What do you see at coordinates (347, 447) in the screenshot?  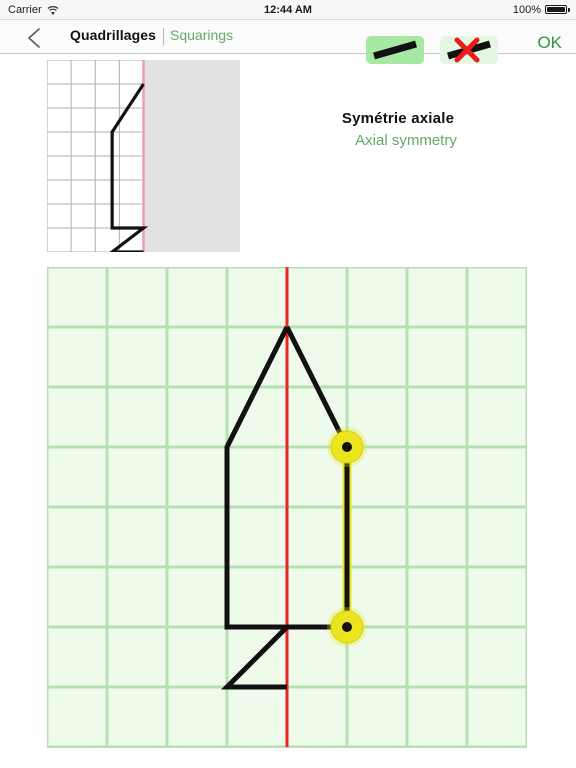 I see `segment-handle-top-center-dot` at bounding box center [347, 447].